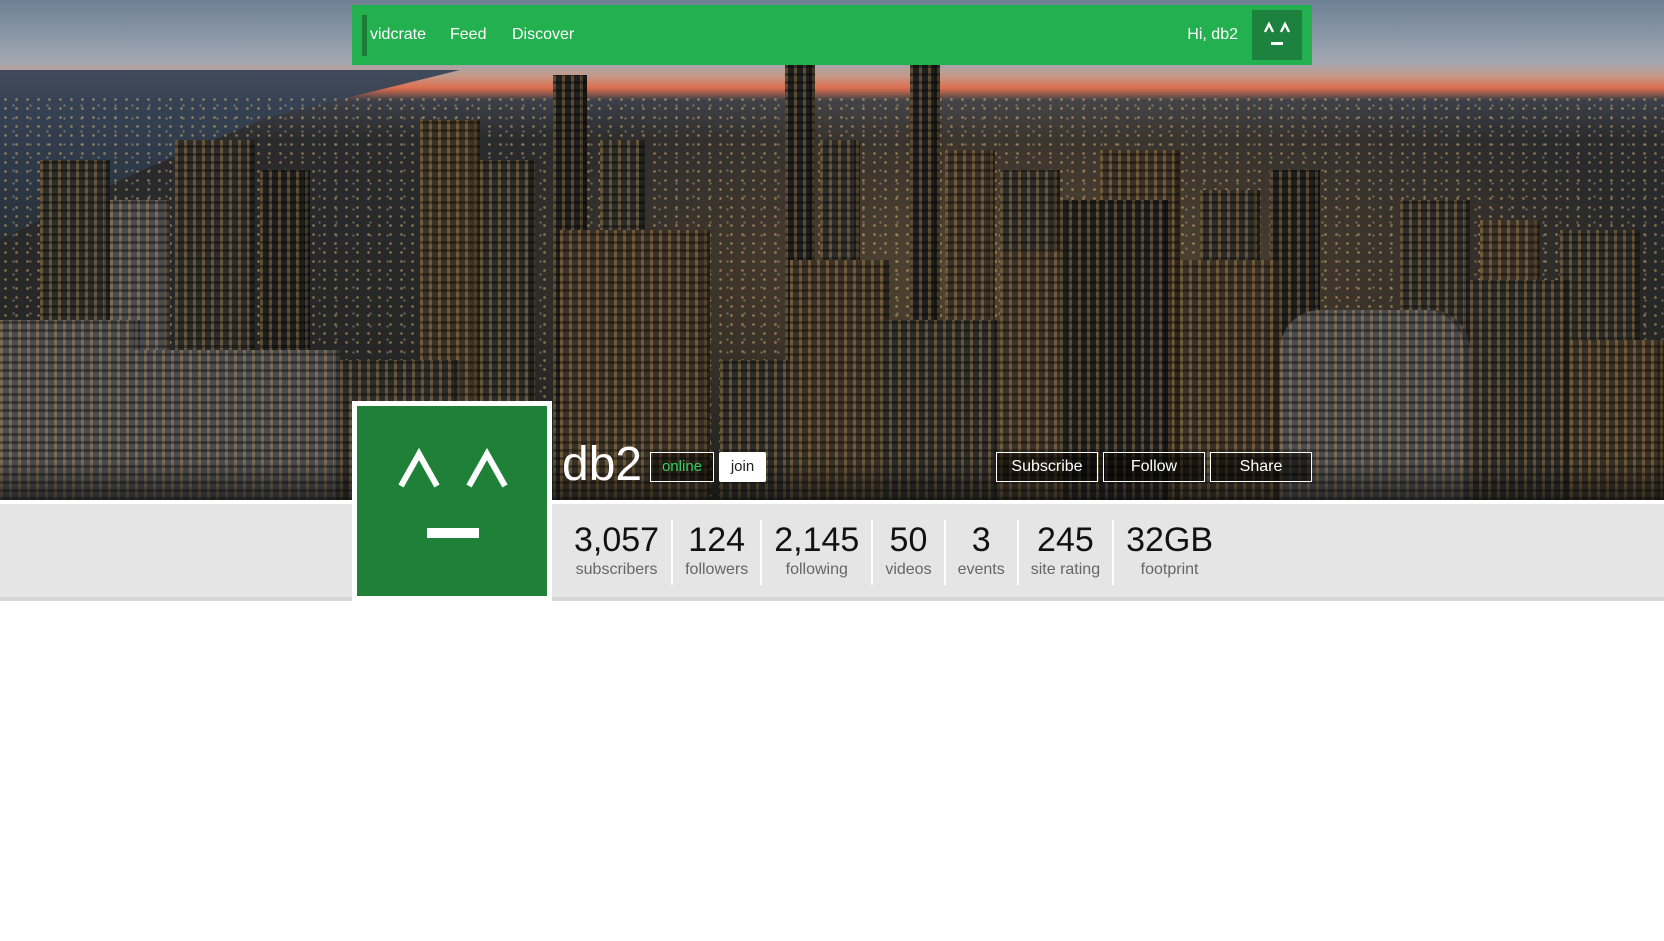 This screenshot has height=941, width=1664. What do you see at coordinates (398, 35) in the screenshot?
I see `brand-link: vidcrate` at bounding box center [398, 35].